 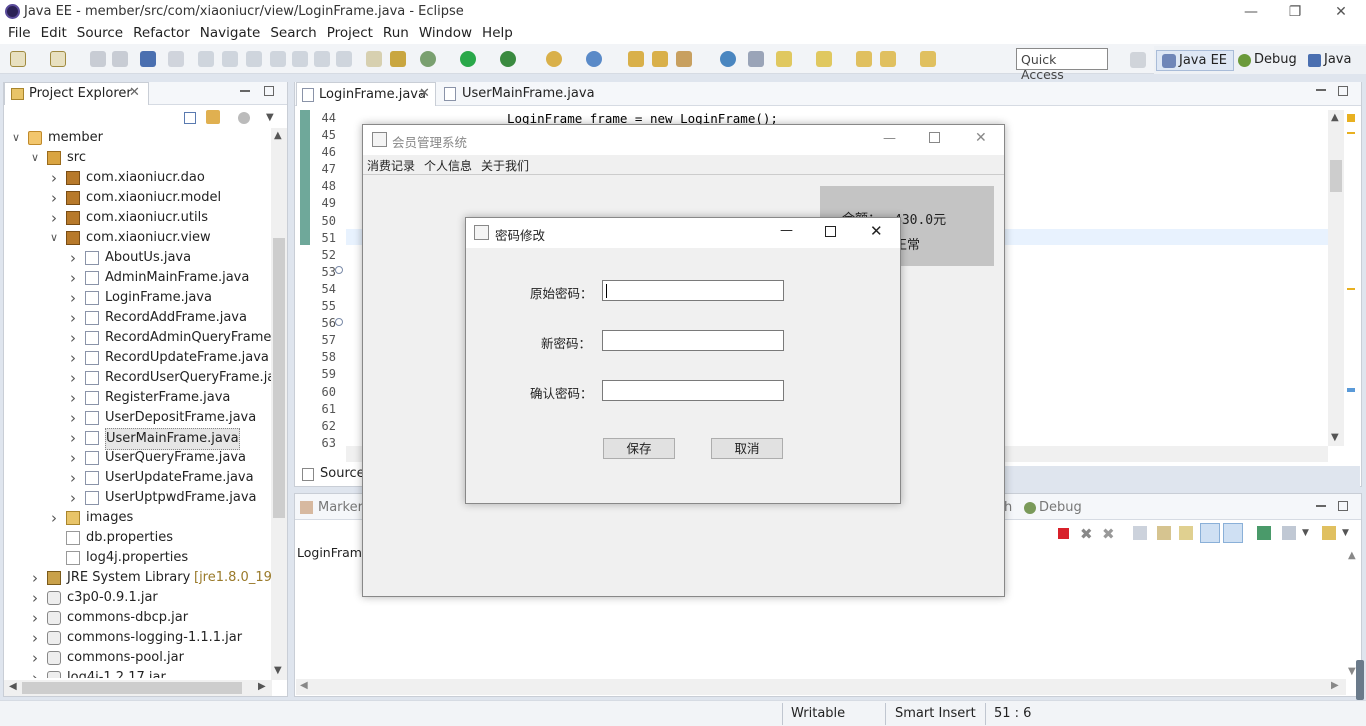 I want to click on close-tab-icon: ✕, so click(x=424, y=93).